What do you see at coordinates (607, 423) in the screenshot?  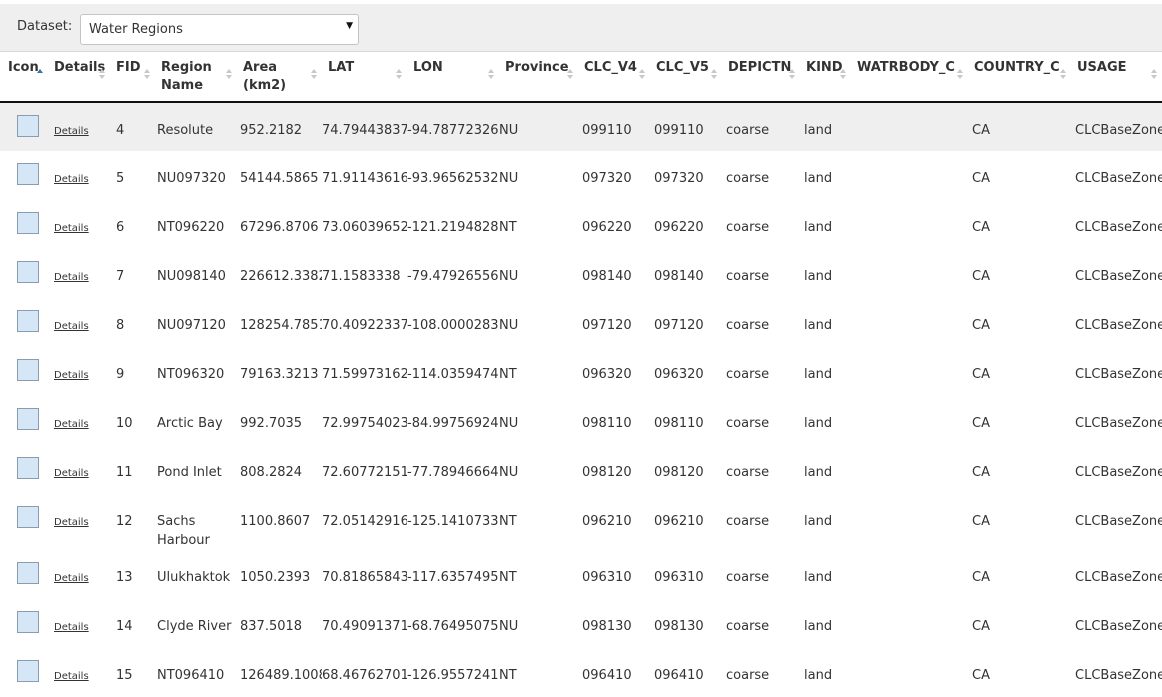 I see `cell-v4: 098110` at bounding box center [607, 423].